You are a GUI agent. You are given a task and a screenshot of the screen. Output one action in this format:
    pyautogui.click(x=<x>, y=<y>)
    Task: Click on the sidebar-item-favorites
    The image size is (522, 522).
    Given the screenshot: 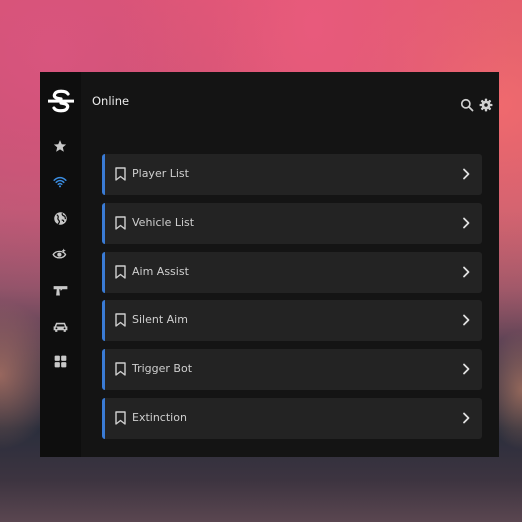 What is the action you would take?
    pyautogui.click(x=60, y=146)
    